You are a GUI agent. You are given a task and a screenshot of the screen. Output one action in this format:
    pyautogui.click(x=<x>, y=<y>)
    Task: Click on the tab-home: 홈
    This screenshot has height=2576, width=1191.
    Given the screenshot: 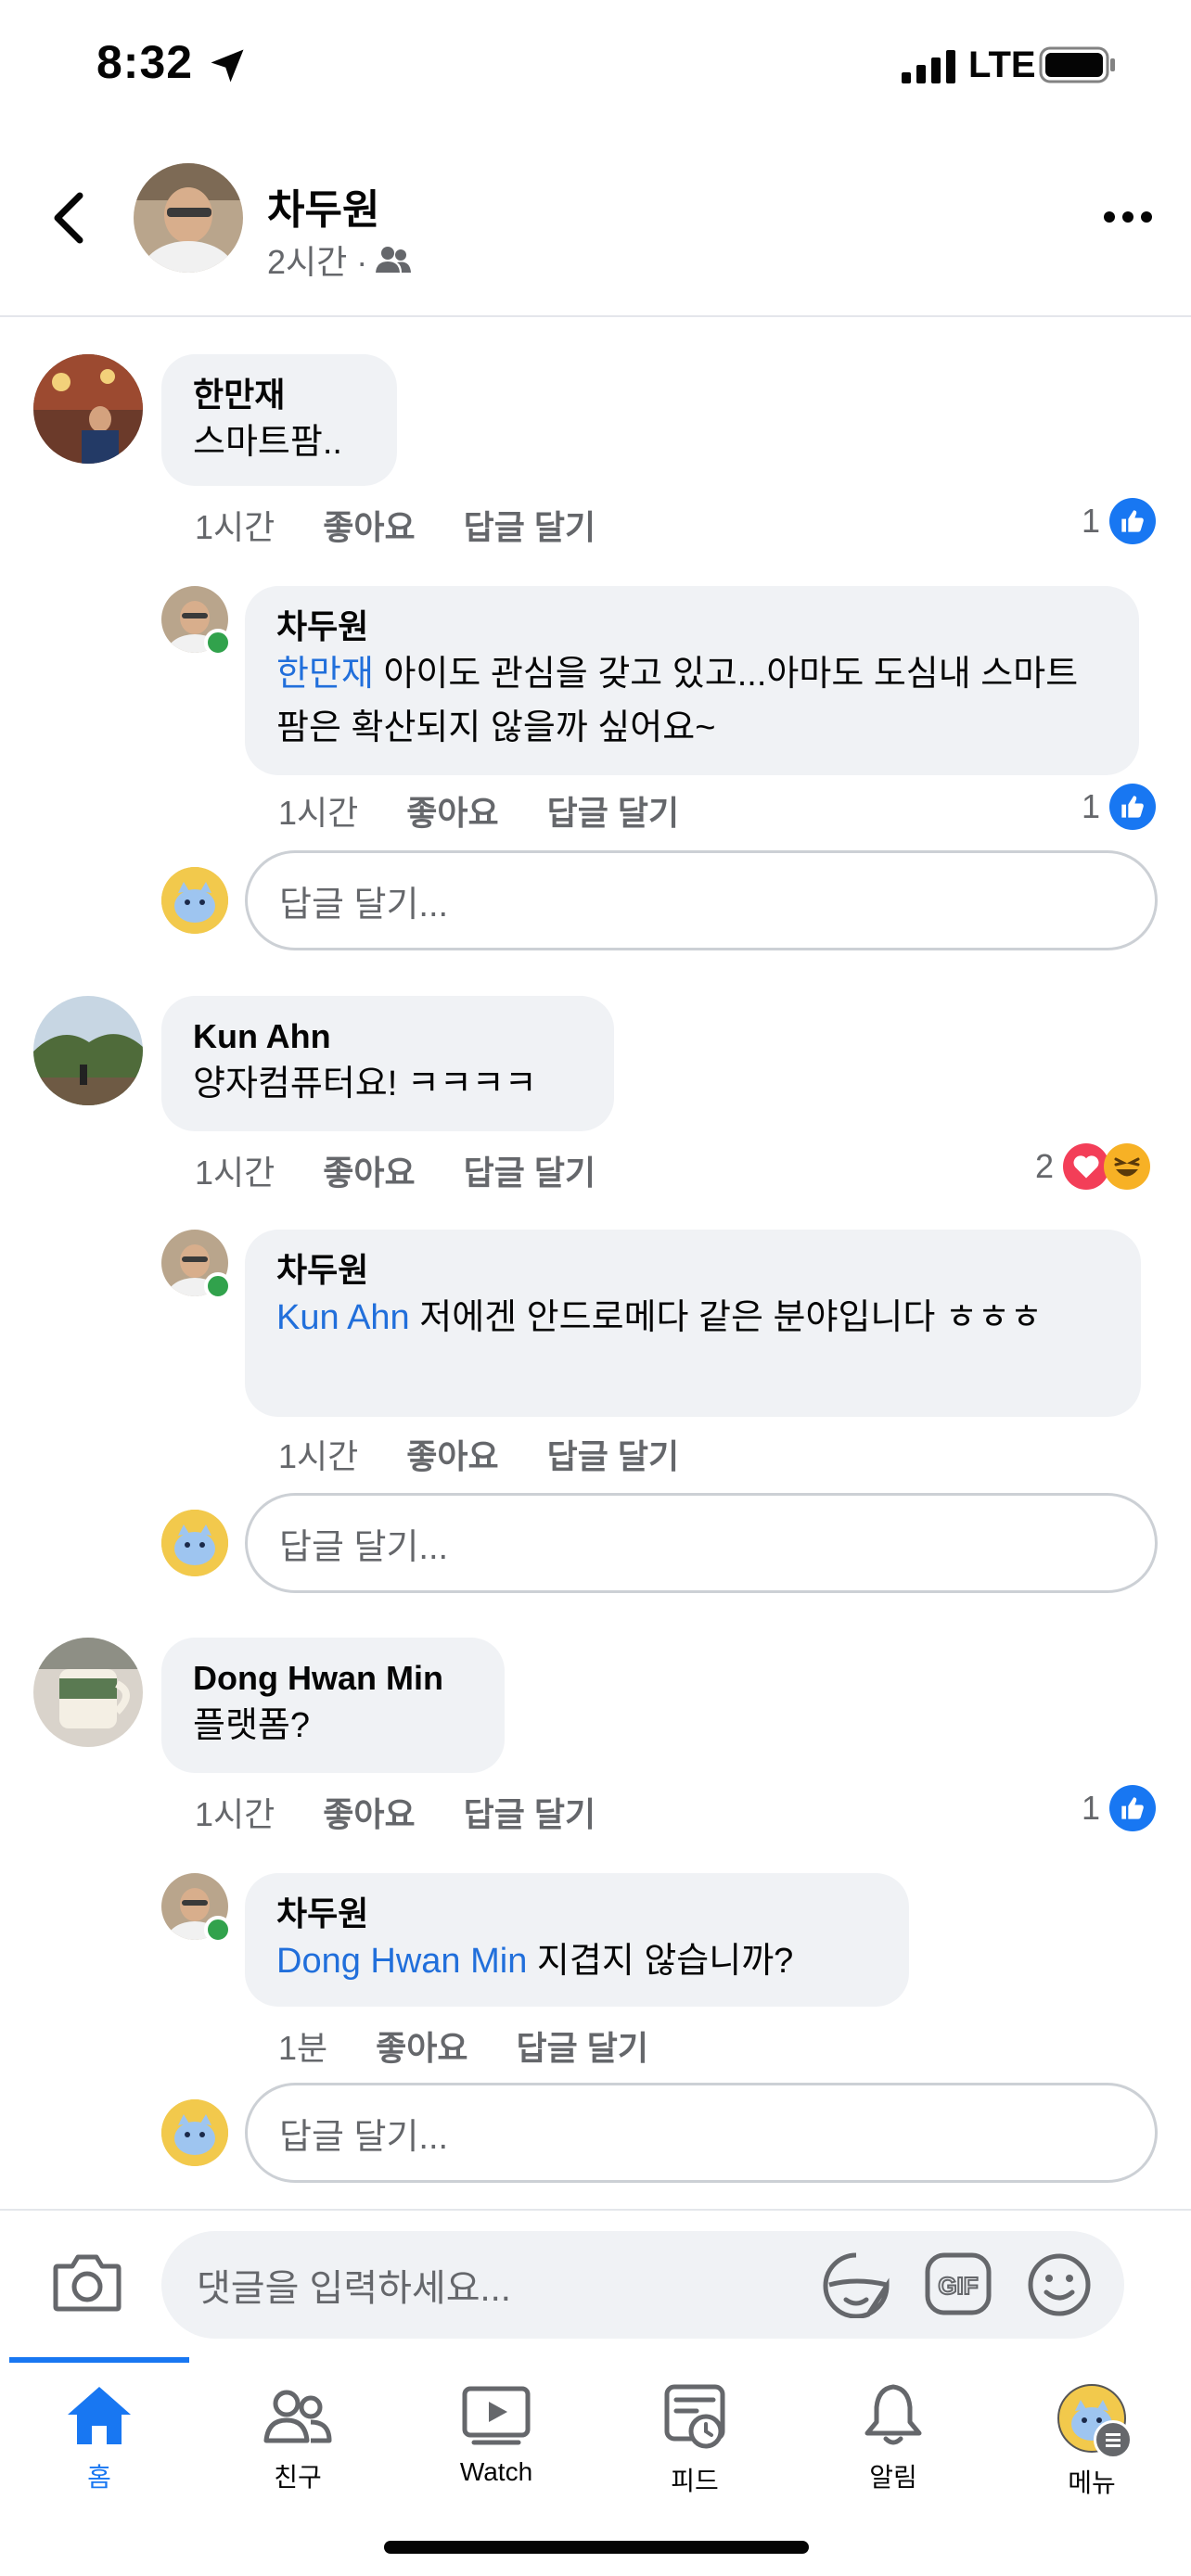 What is the action you would take?
    pyautogui.click(x=99, y=2438)
    